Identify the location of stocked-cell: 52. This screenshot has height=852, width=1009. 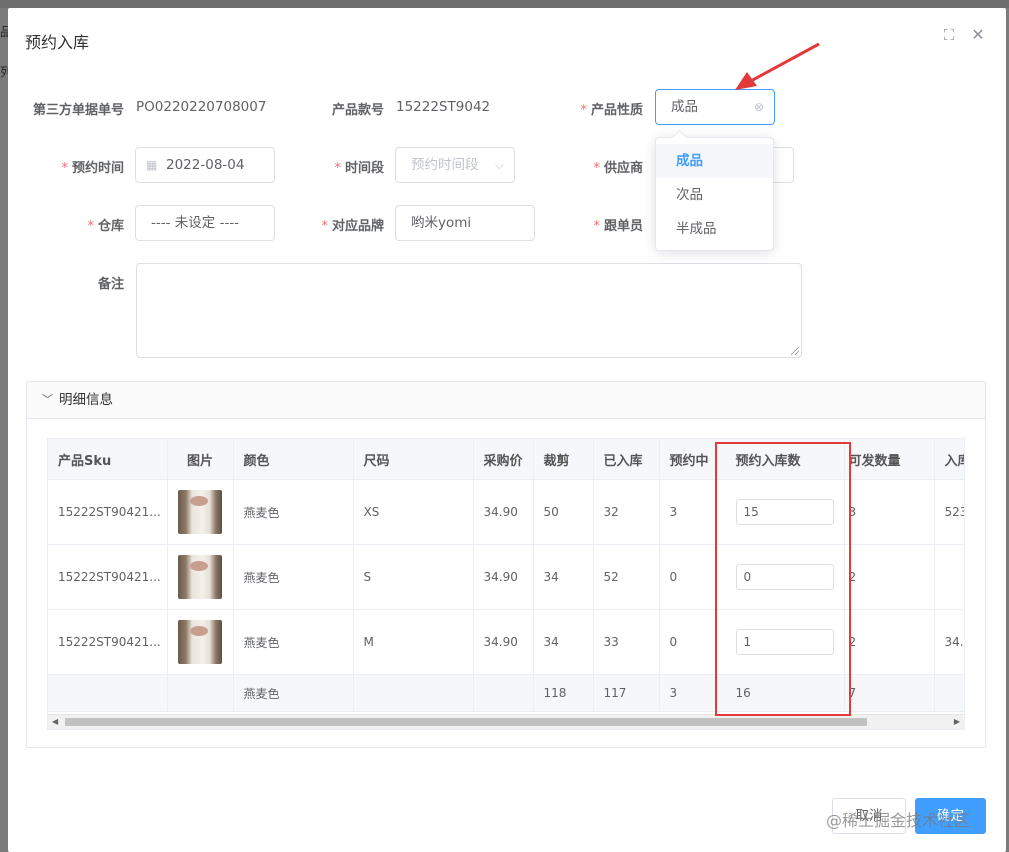
(626, 577).